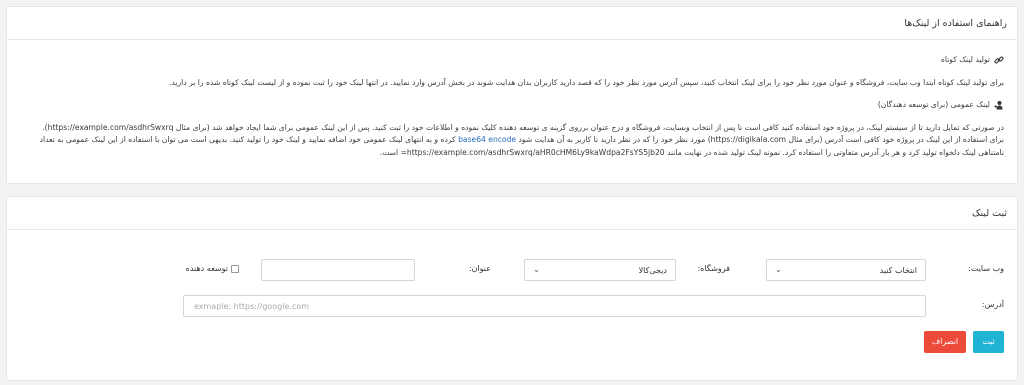  Describe the element at coordinates (986, 268) in the screenshot. I see `website-label: وب سایت:` at that location.